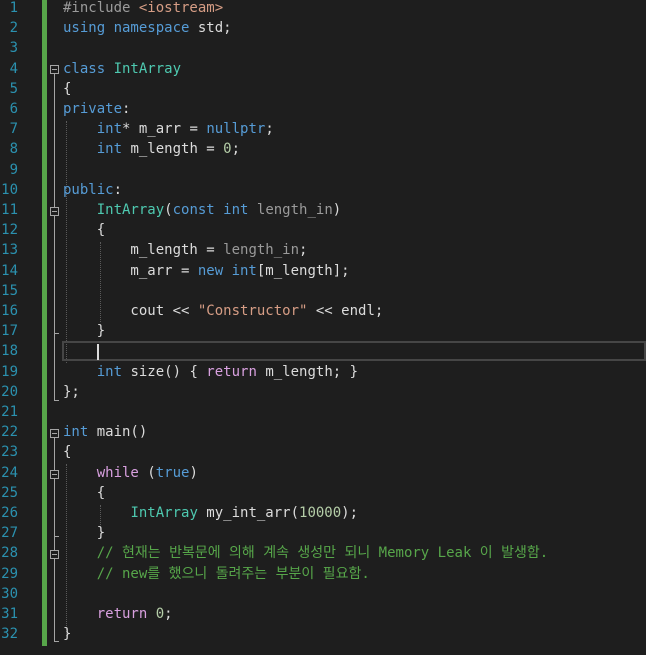 The height and width of the screenshot is (655, 646). I want to click on line-number: 21, so click(9, 412).